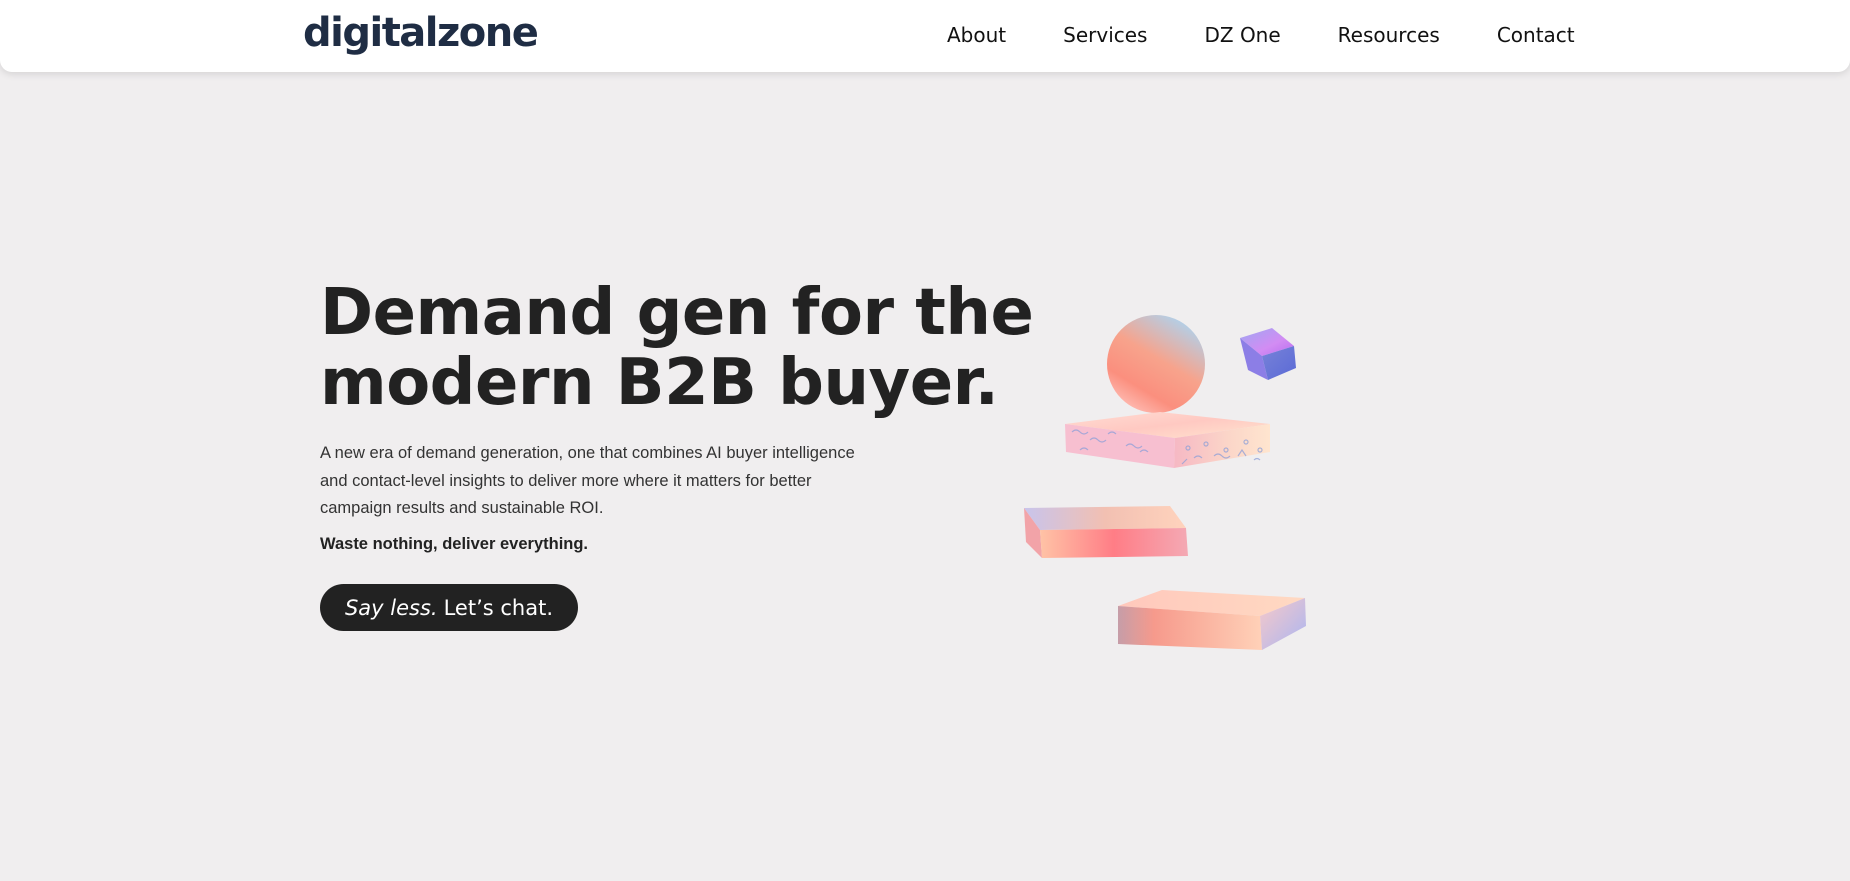  What do you see at coordinates (976, 35) in the screenshot?
I see `nav-item-about: About` at bounding box center [976, 35].